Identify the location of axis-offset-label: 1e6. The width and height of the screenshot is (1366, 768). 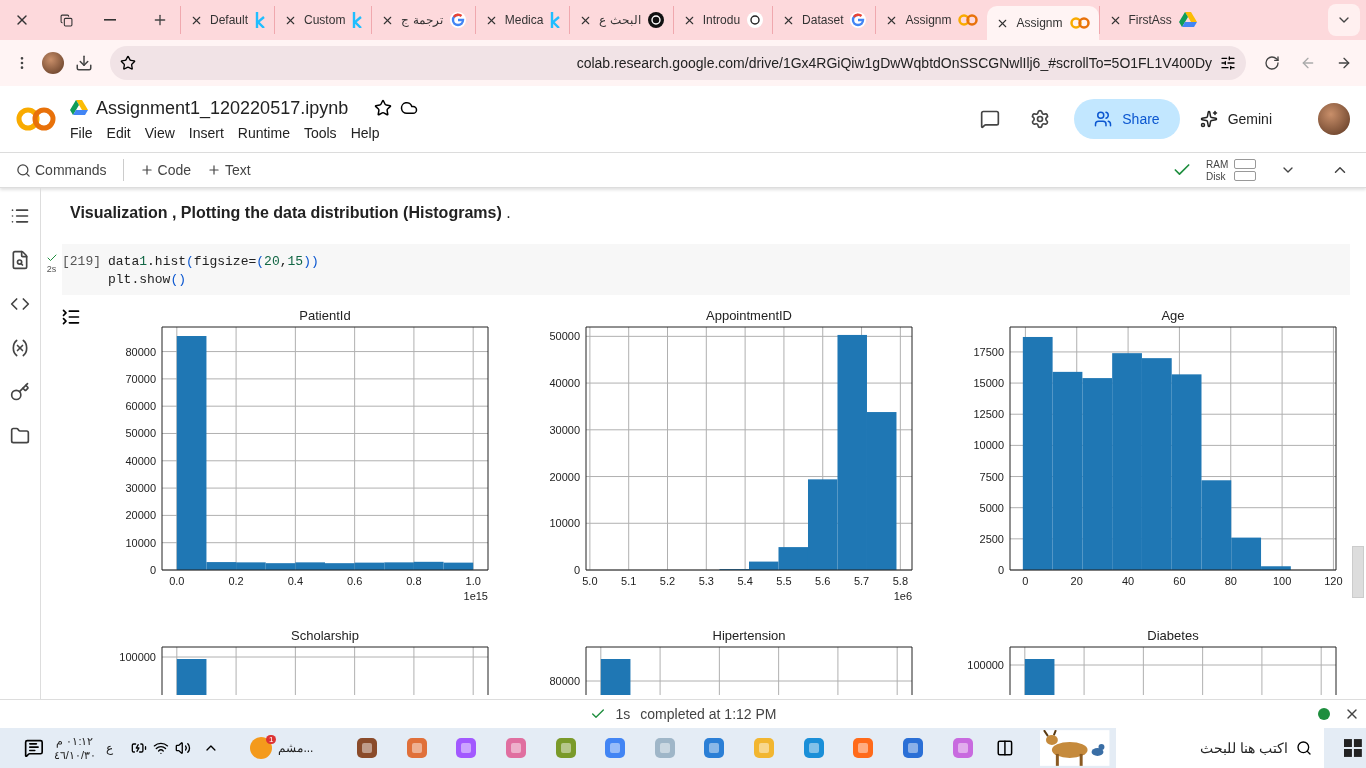
(902, 596).